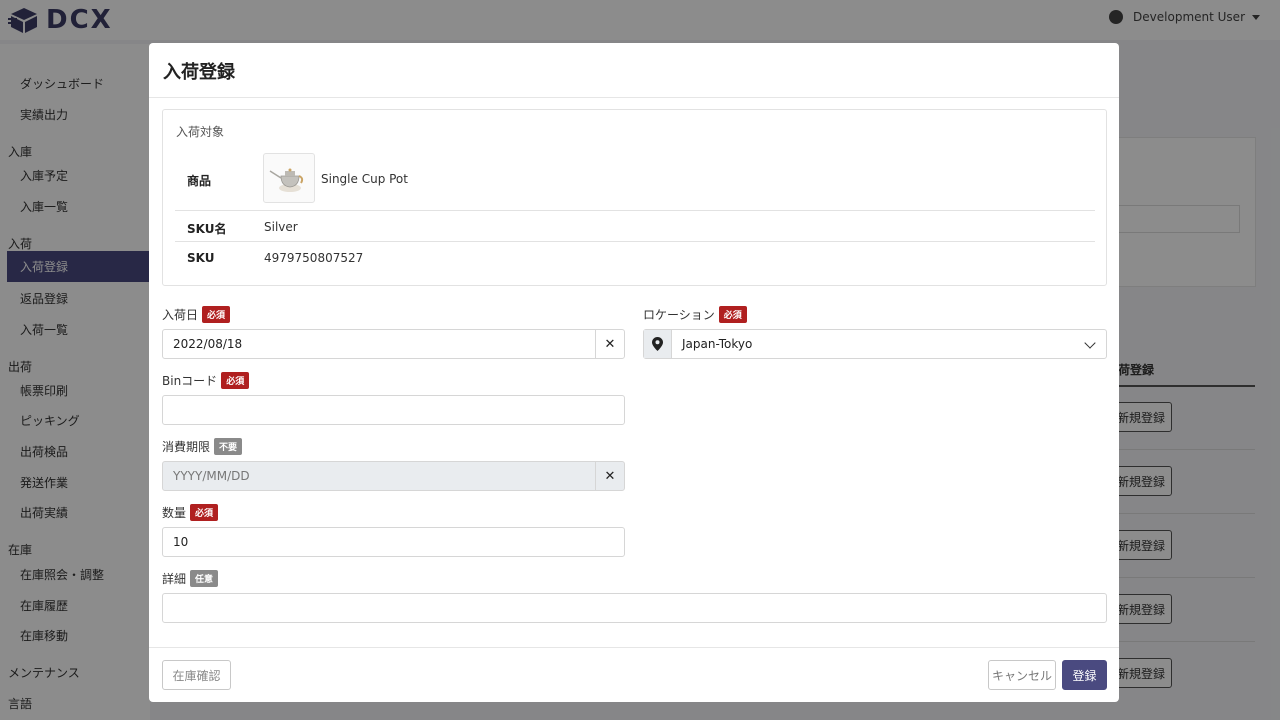 Image resolution: width=1280 pixels, height=720 pixels. I want to click on arrival-date-input: 2022/08/18 ✕, so click(393, 344).